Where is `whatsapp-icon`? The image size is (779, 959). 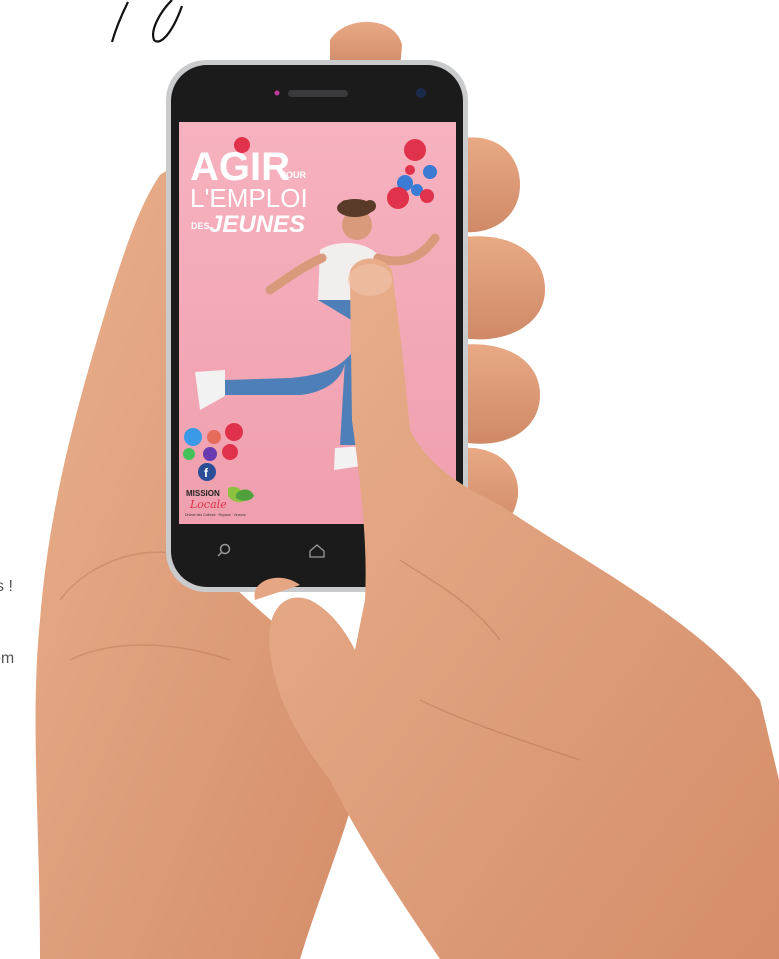
whatsapp-icon is located at coordinates (189, 454).